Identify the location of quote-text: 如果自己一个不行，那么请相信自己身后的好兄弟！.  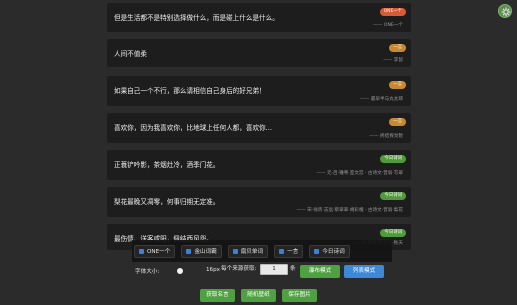
(190, 91).